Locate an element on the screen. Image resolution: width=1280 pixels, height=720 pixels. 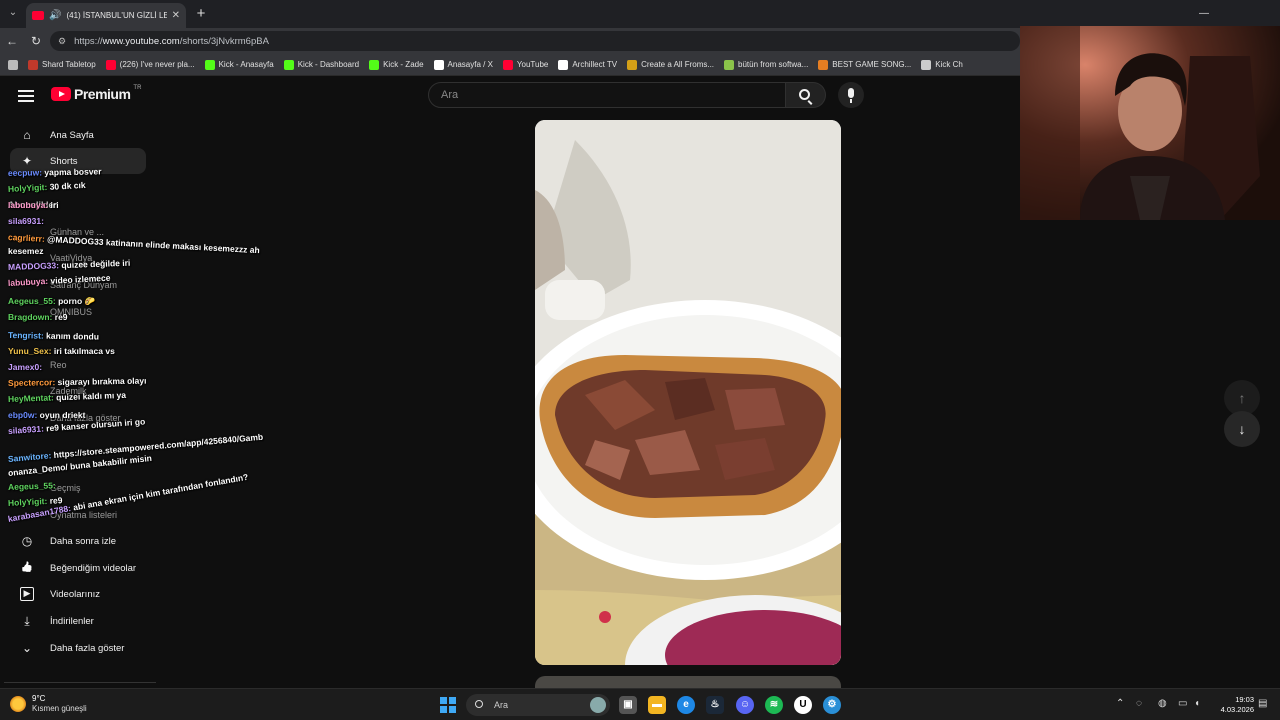
bookmark-item: Archillect TV is located at coordinates (588, 64).